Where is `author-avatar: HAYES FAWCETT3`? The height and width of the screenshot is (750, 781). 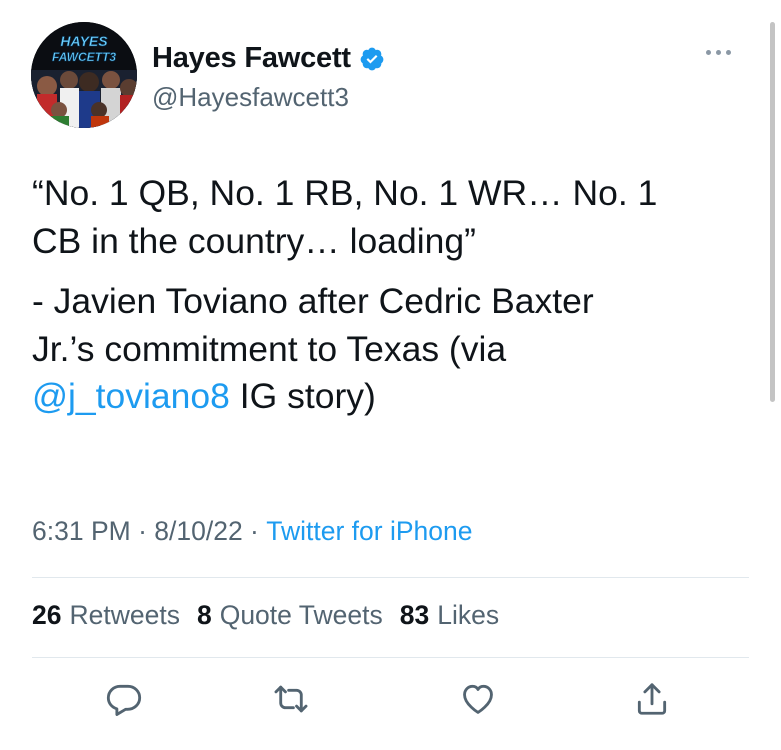 author-avatar: HAYES FAWCETT3 is located at coordinates (84, 75).